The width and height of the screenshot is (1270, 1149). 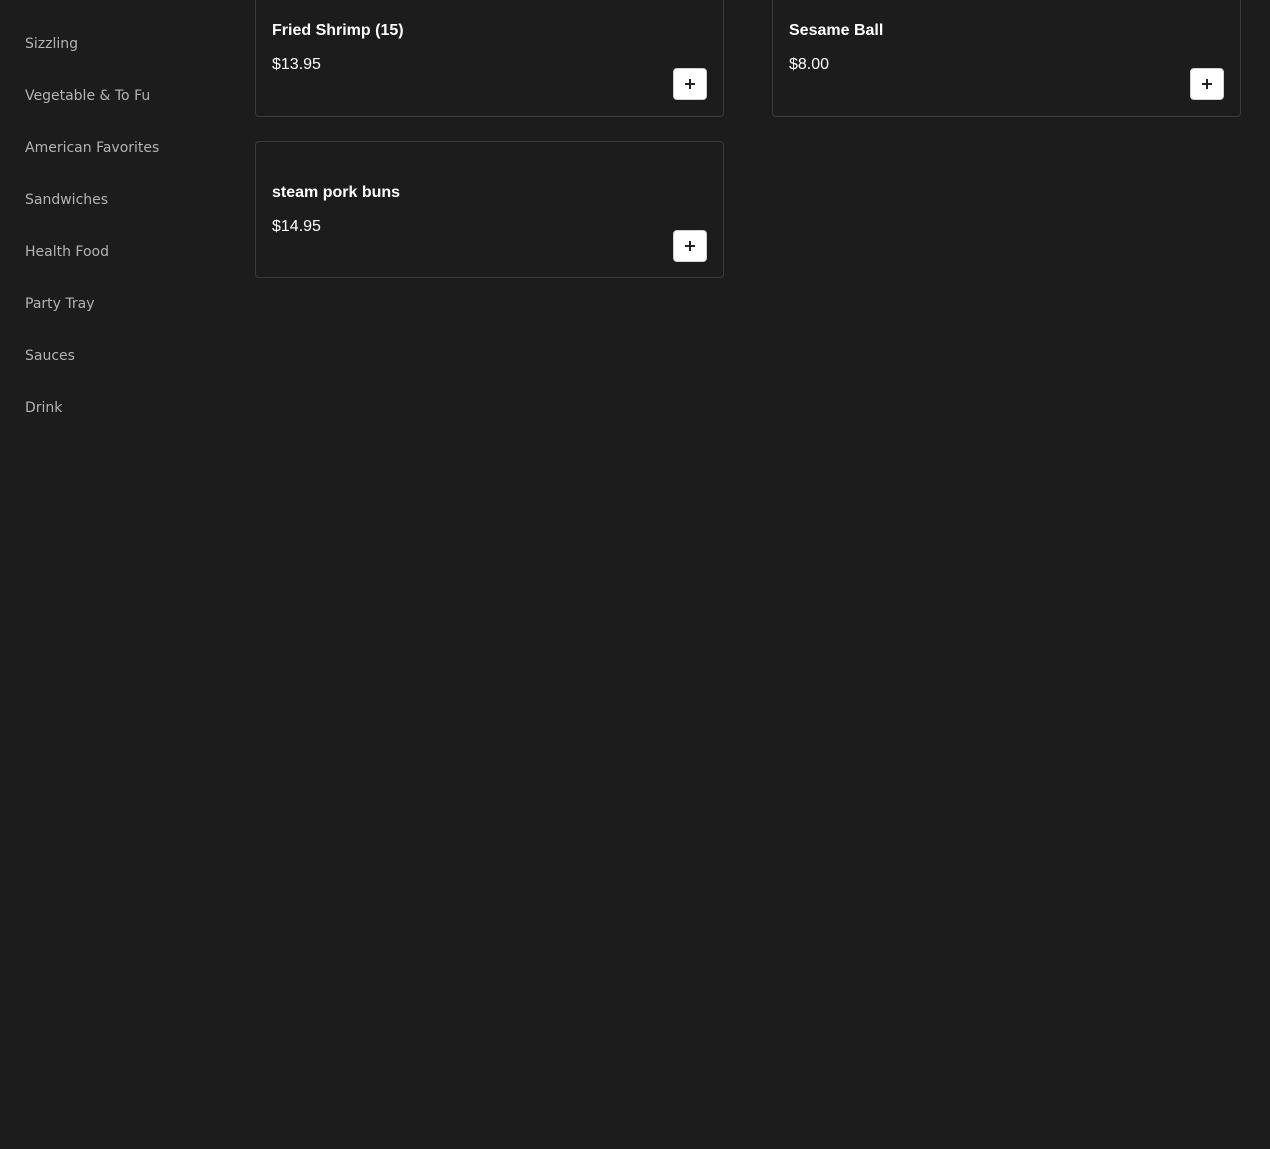 I want to click on item-name: steam pork buns, so click(x=336, y=192).